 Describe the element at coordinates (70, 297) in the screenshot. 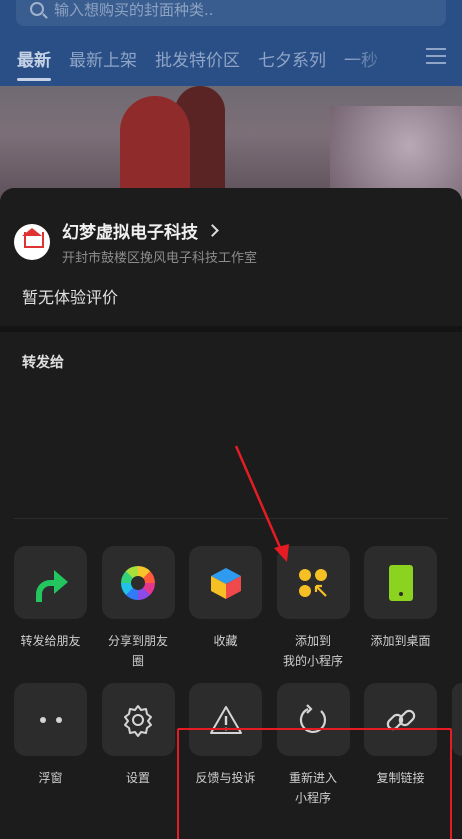

I see `review-status: 暂无体验评价` at that location.